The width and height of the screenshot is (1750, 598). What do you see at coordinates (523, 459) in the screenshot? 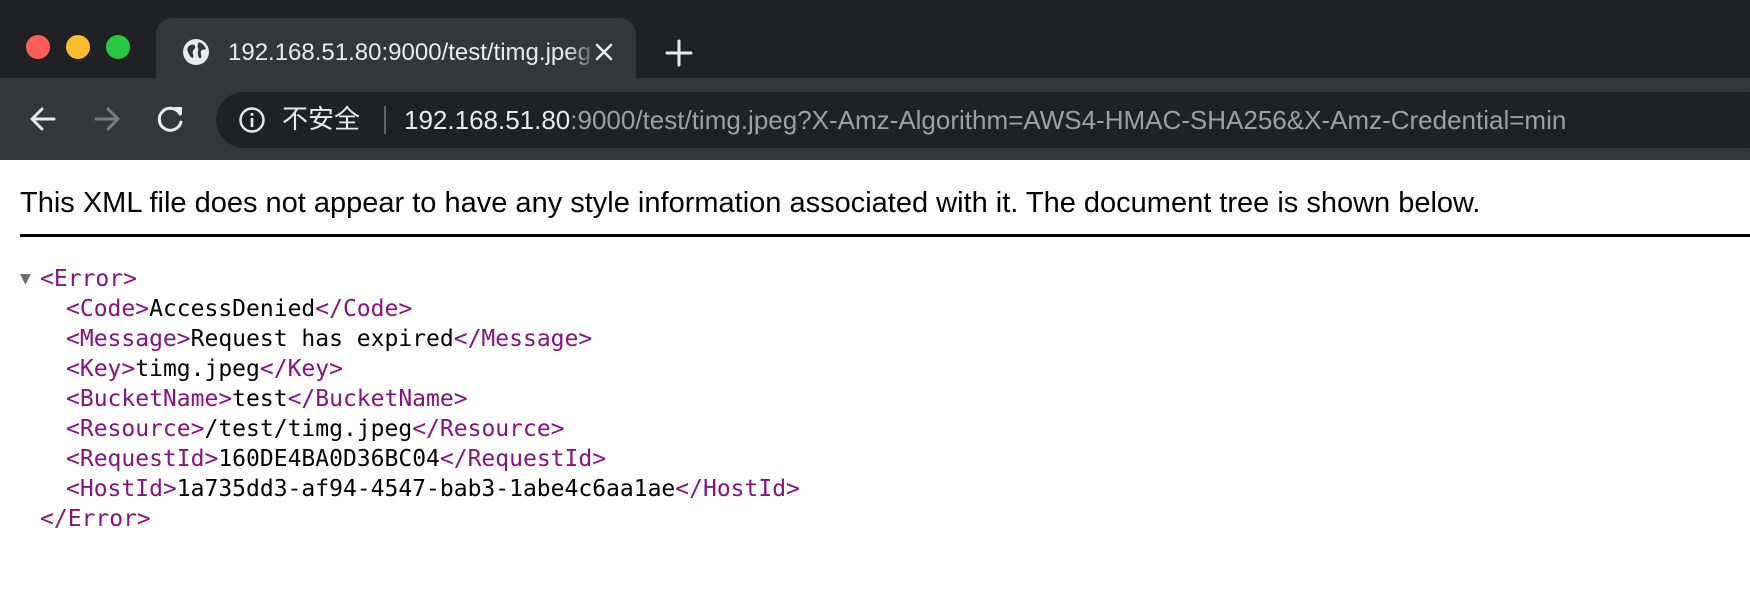
I see `xml-close-tag: </RequestId>` at bounding box center [523, 459].